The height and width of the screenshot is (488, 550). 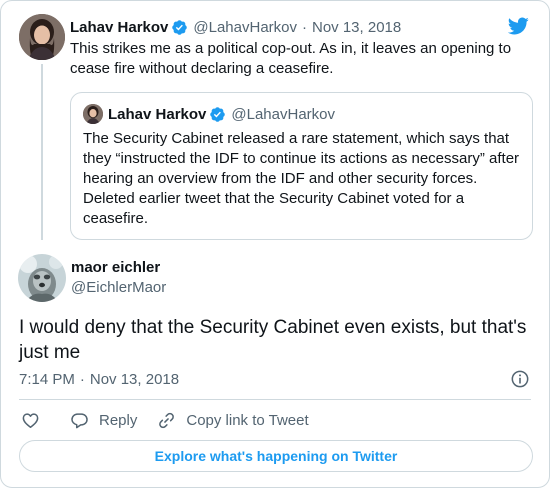 What do you see at coordinates (42, 37) in the screenshot?
I see `parent-author-avatar` at bounding box center [42, 37].